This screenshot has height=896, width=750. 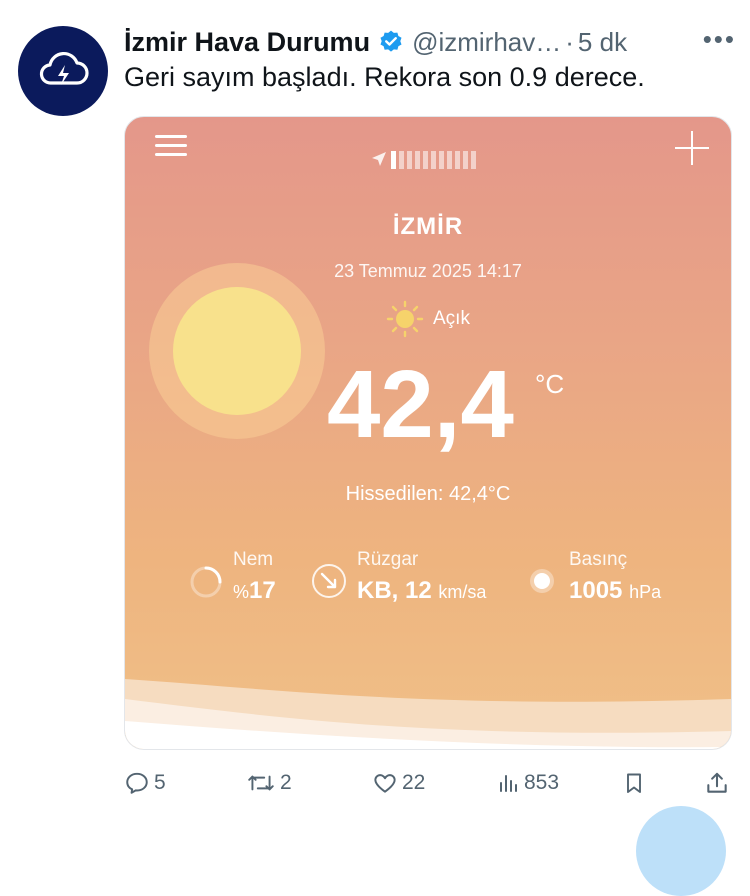 I want to click on condition-label: Açık, so click(x=451, y=318).